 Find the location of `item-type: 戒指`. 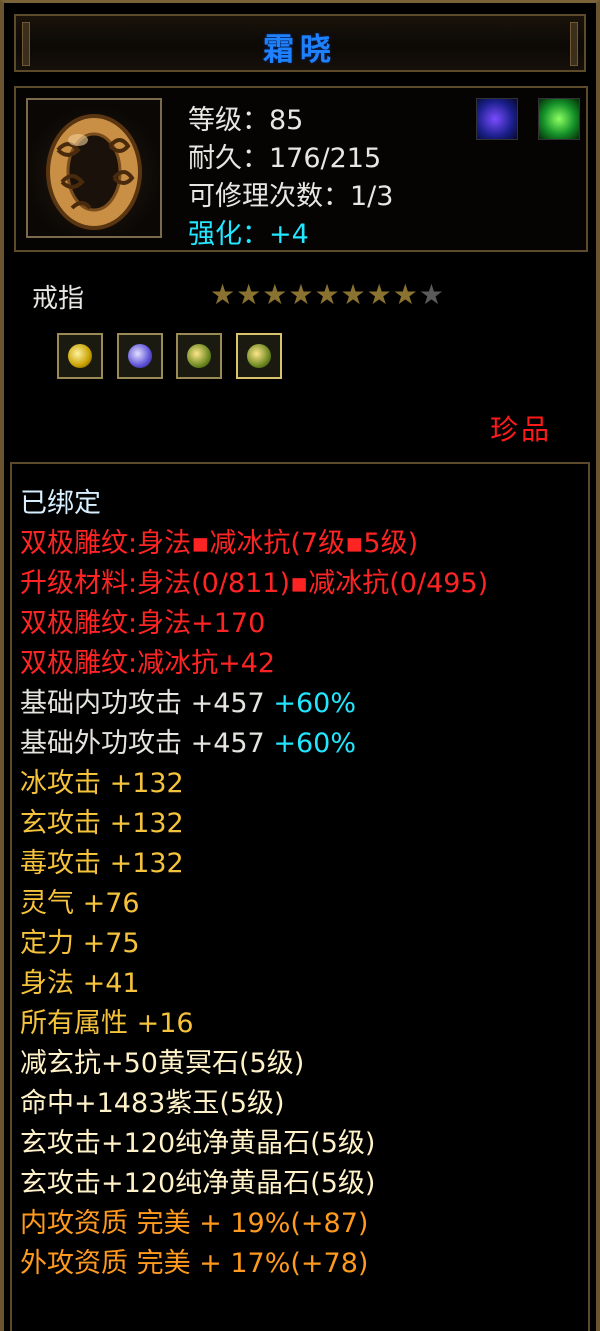

item-type: 戒指 is located at coordinates (58, 299).